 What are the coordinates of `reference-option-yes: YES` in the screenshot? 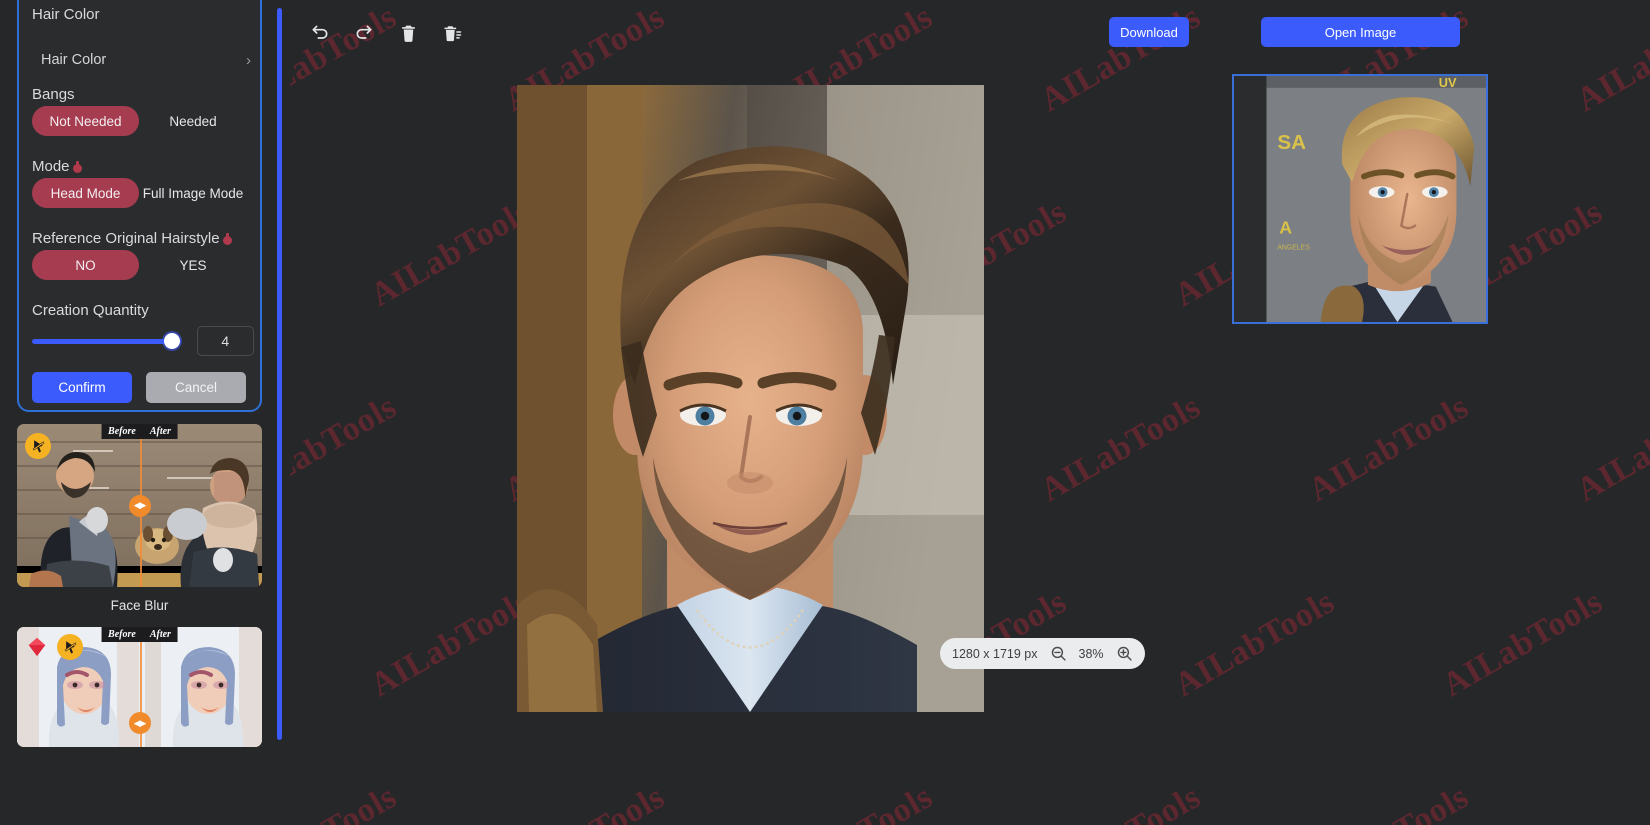 It's located at (193, 265).